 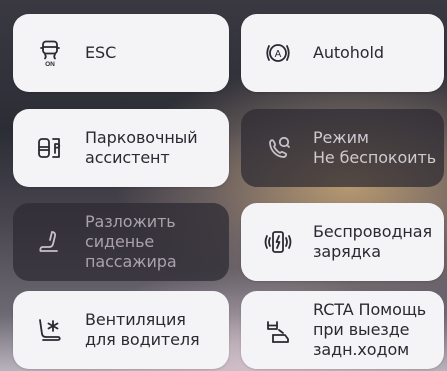 I want to click on passenger-seat-recline-toggle: Разложить сиденье пассажира, so click(x=121, y=242).